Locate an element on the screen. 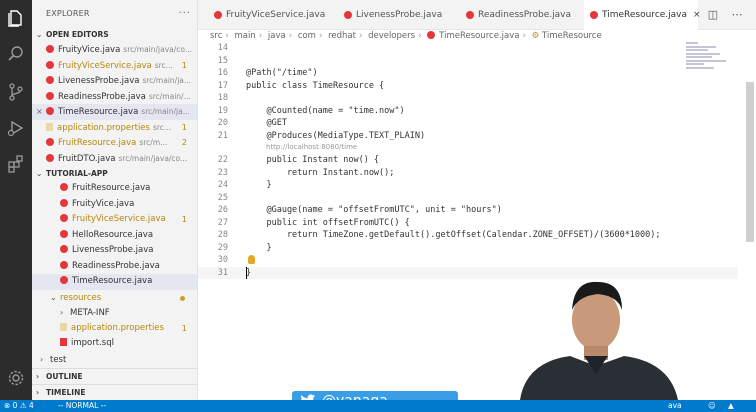 The height and width of the screenshot is (412, 756). codelens-url-hint: http://localhost:8080/time is located at coordinates (311, 147).